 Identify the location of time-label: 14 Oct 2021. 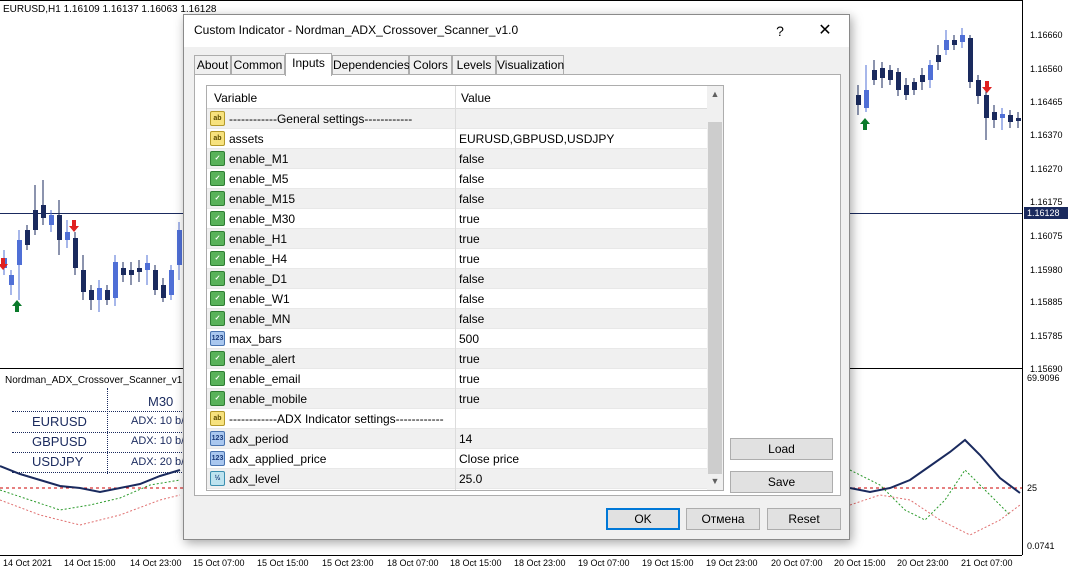
(28, 563).